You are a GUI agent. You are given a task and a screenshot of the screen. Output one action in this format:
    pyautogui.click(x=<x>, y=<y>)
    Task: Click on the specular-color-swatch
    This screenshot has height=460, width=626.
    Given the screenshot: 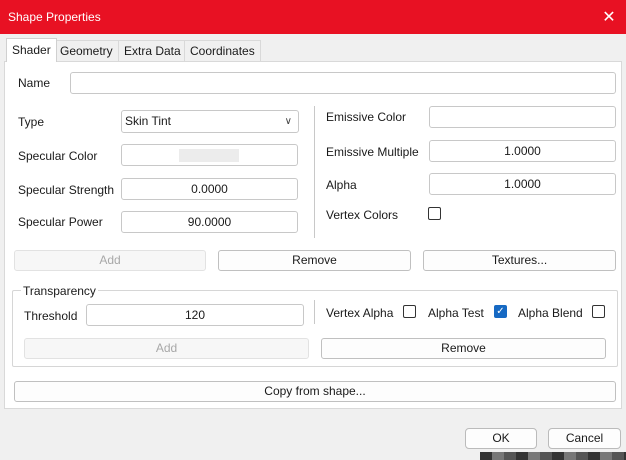 What is the action you would take?
    pyautogui.click(x=209, y=155)
    